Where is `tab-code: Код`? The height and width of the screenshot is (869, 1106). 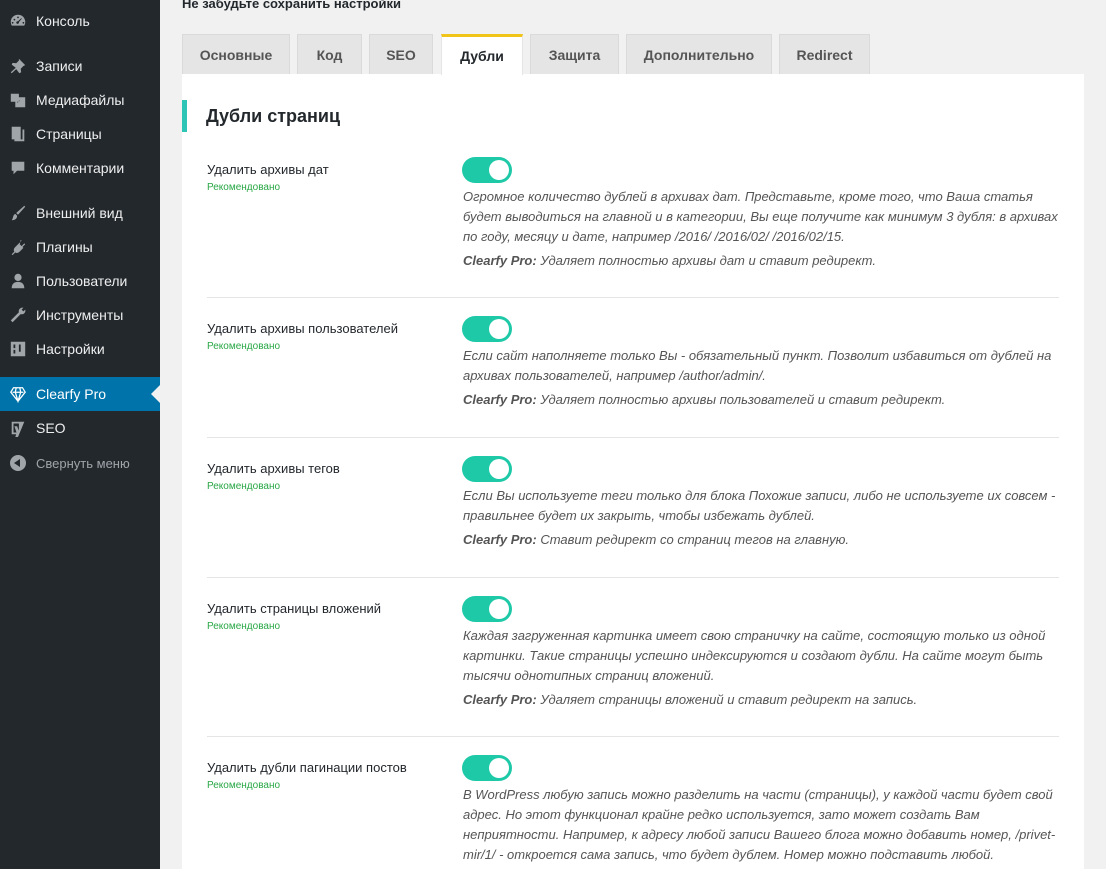
tab-code: Код is located at coordinates (329, 54).